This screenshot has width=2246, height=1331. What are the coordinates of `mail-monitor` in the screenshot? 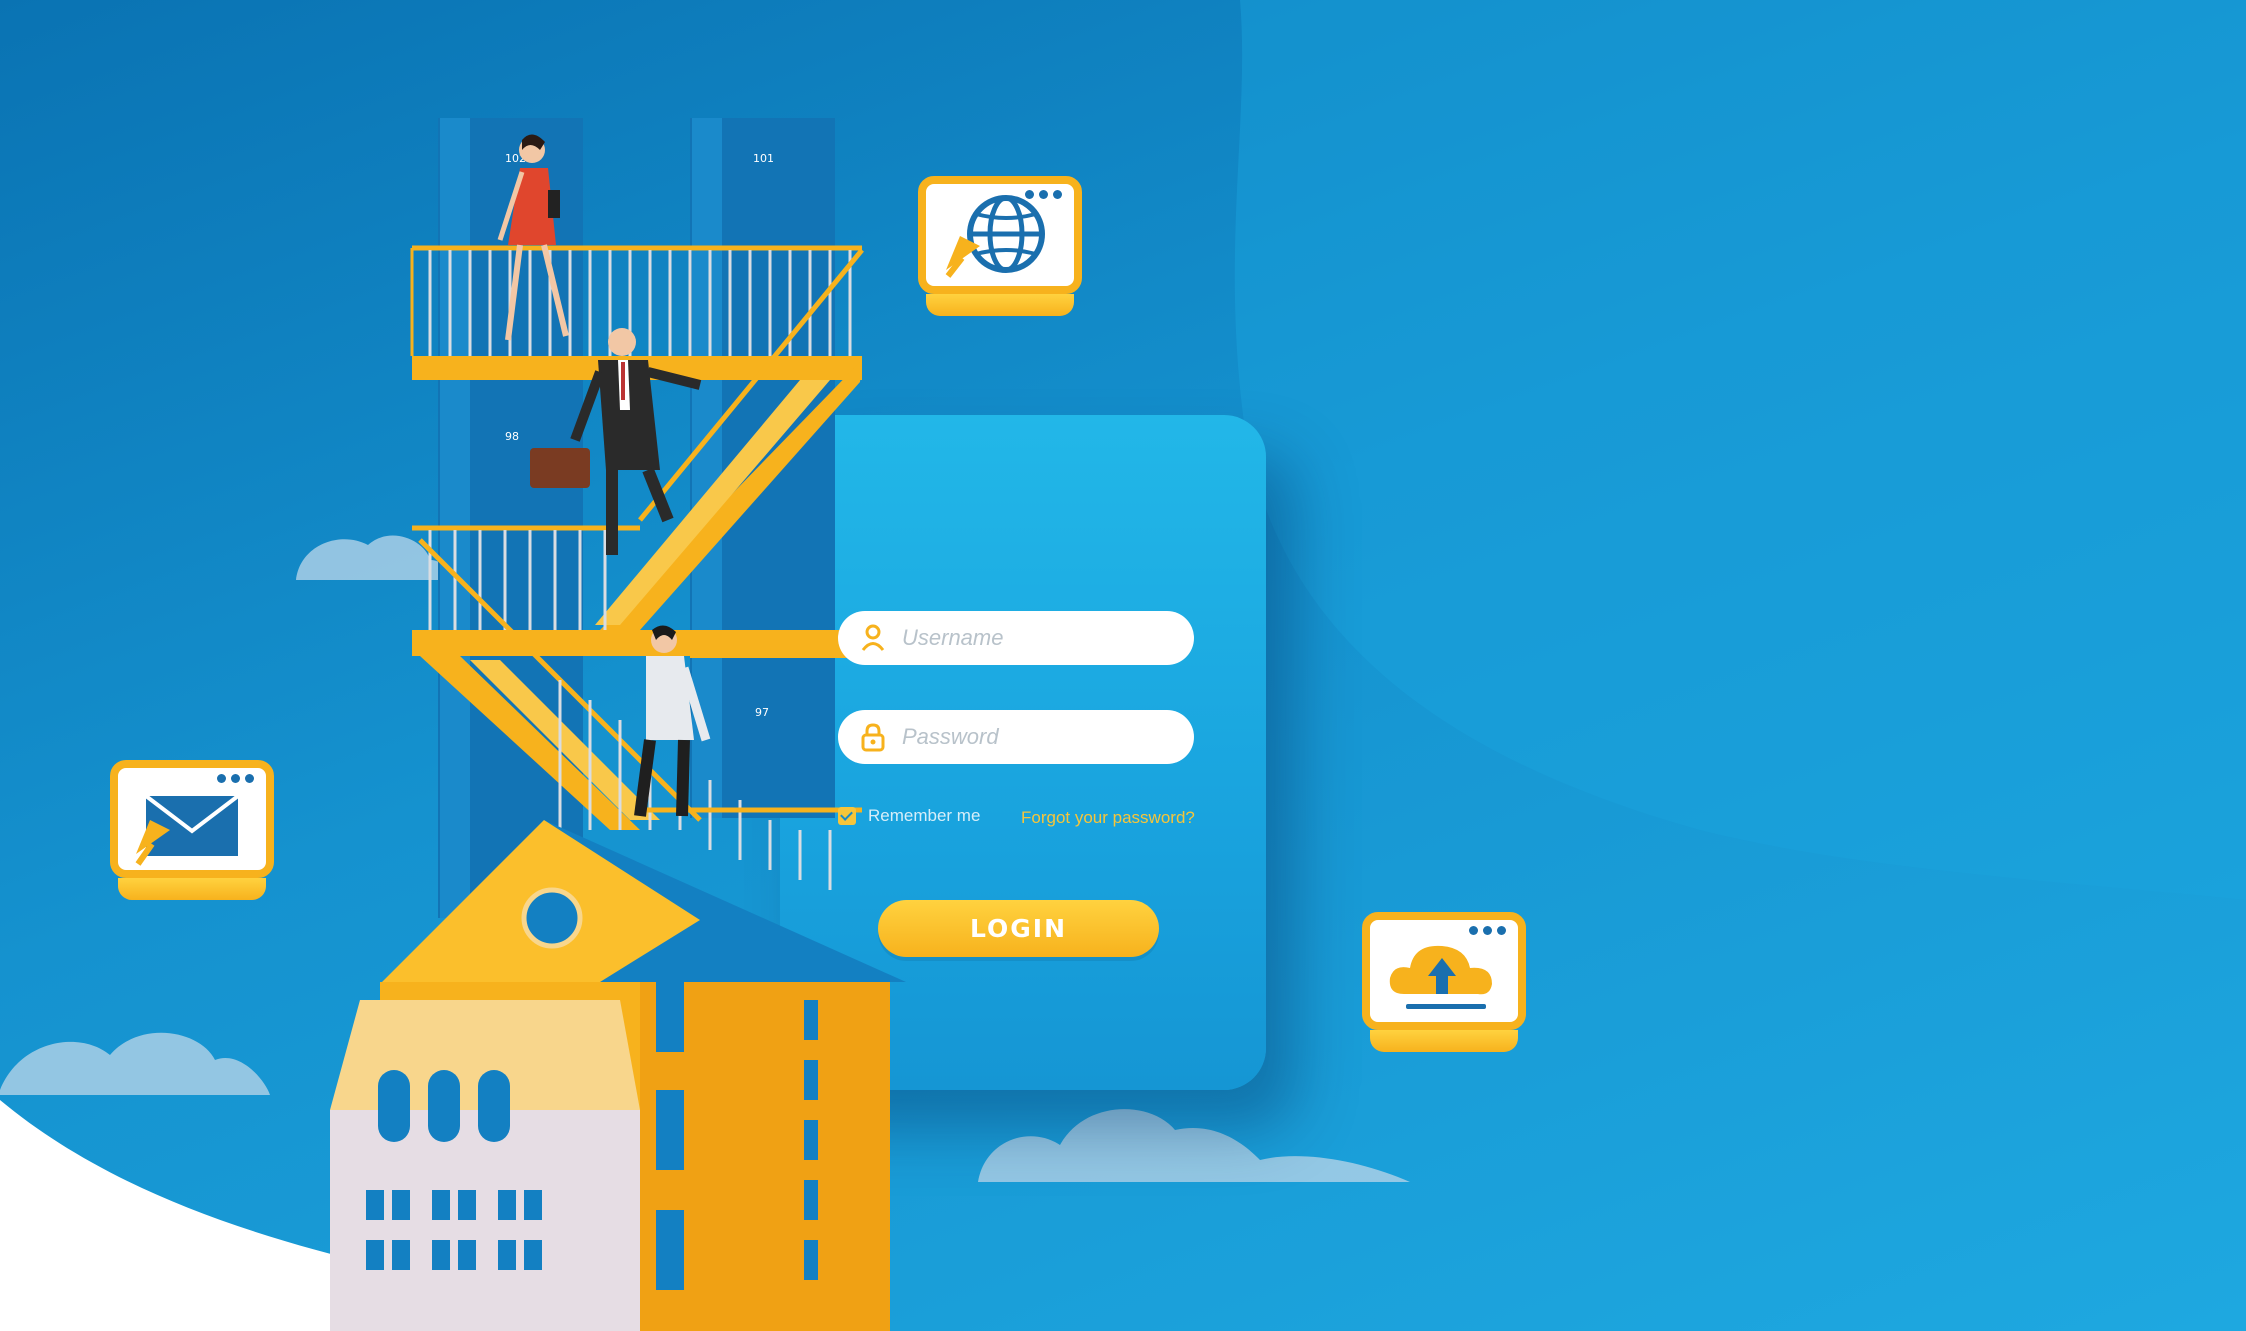 It's located at (192, 835).